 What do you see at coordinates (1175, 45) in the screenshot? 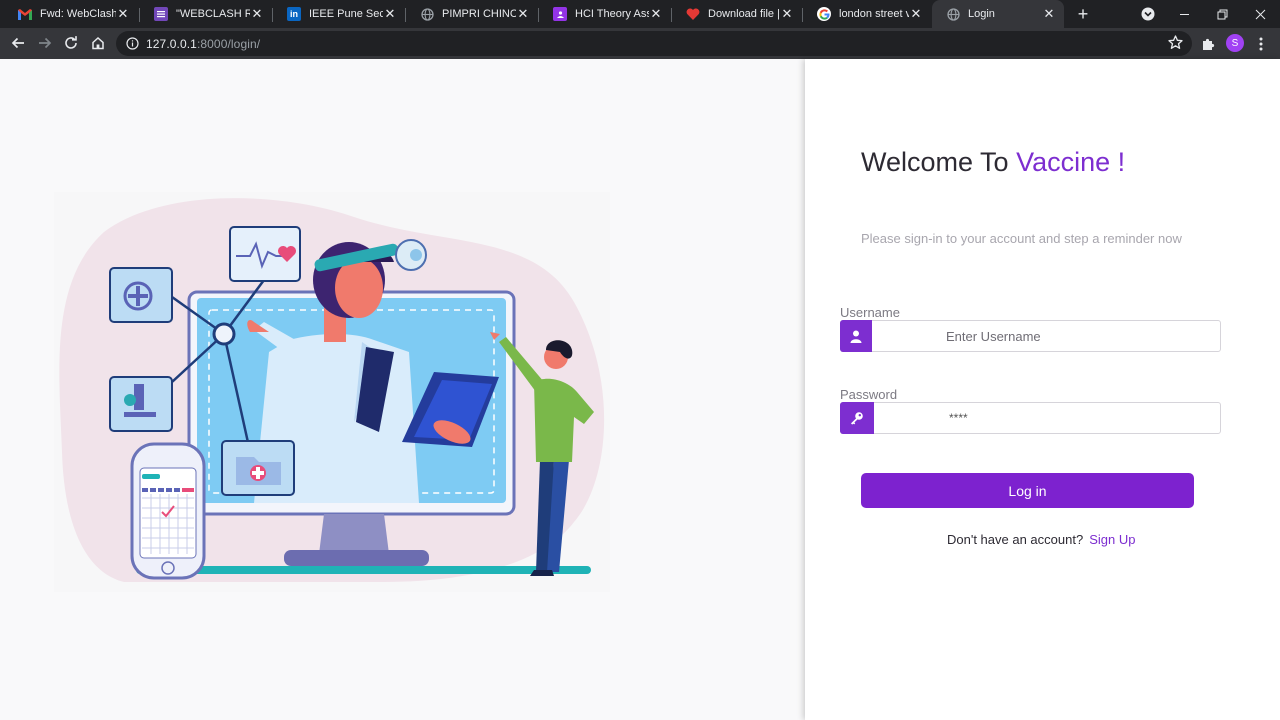
I see `bookmark-star-icon` at bounding box center [1175, 45].